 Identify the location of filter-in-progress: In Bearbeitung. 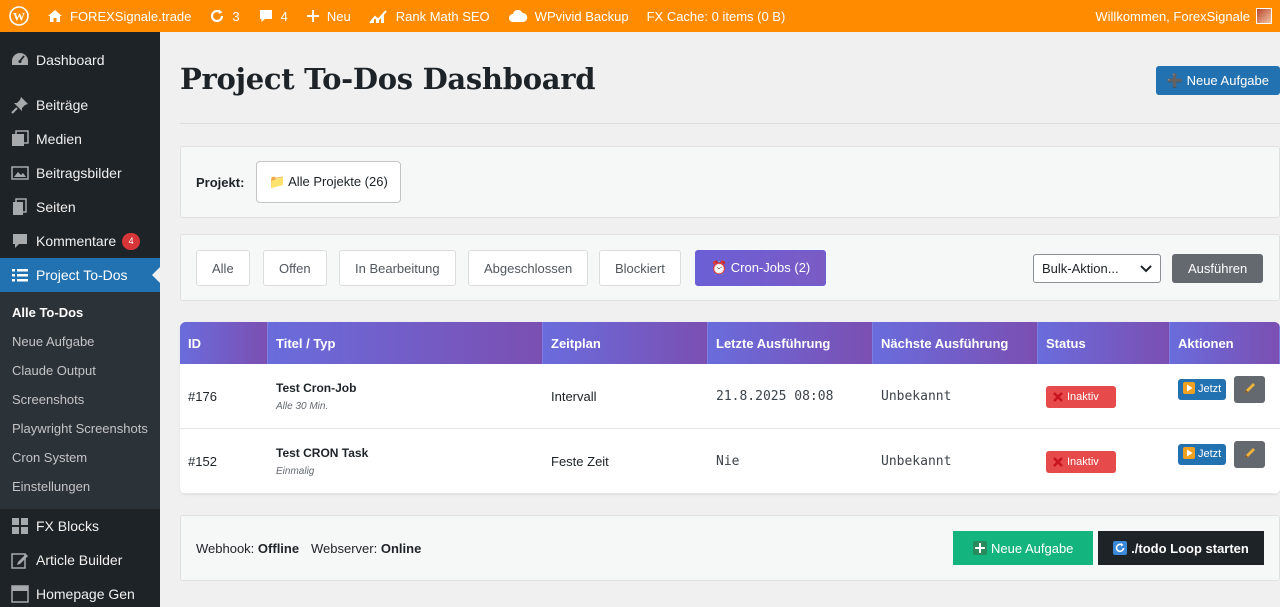
(397, 268).